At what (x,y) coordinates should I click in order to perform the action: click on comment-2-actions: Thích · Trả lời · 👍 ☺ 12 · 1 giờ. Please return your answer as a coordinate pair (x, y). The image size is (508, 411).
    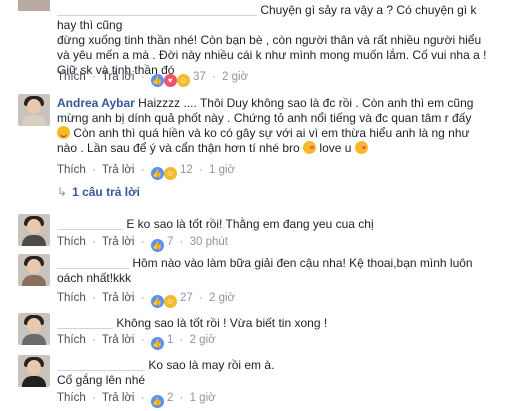
    Looking at the image, I should click on (146, 172).